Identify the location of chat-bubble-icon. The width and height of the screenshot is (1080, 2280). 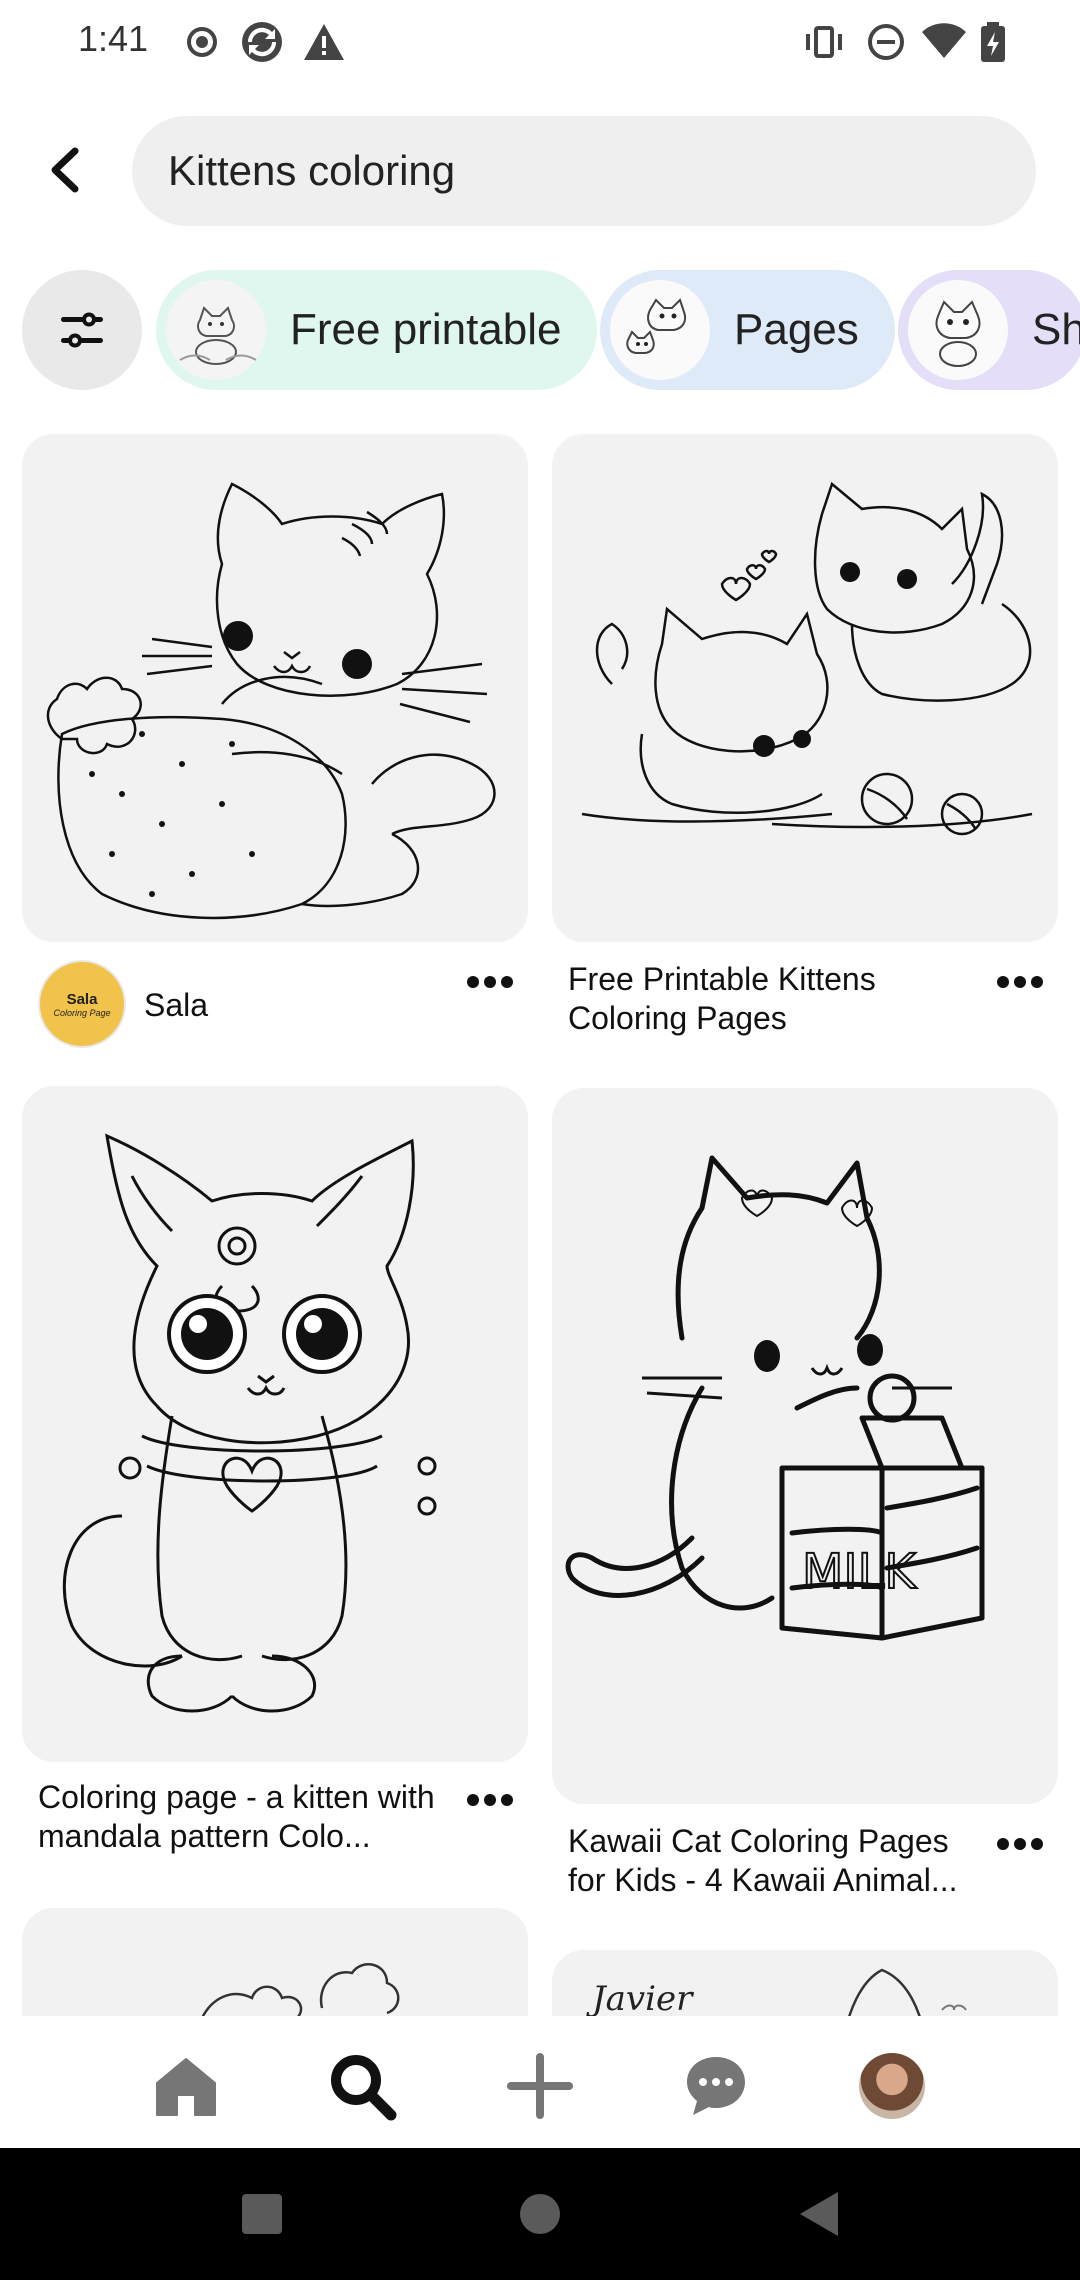
(716, 2086).